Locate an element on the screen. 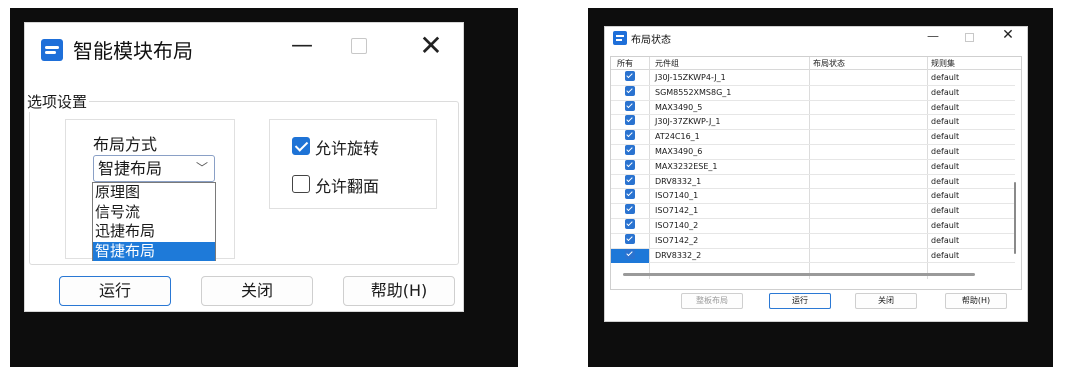 The width and height of the screenshot is (1086, 379). table-row: DRV8332_1 default is located at coordinates (813, 182).